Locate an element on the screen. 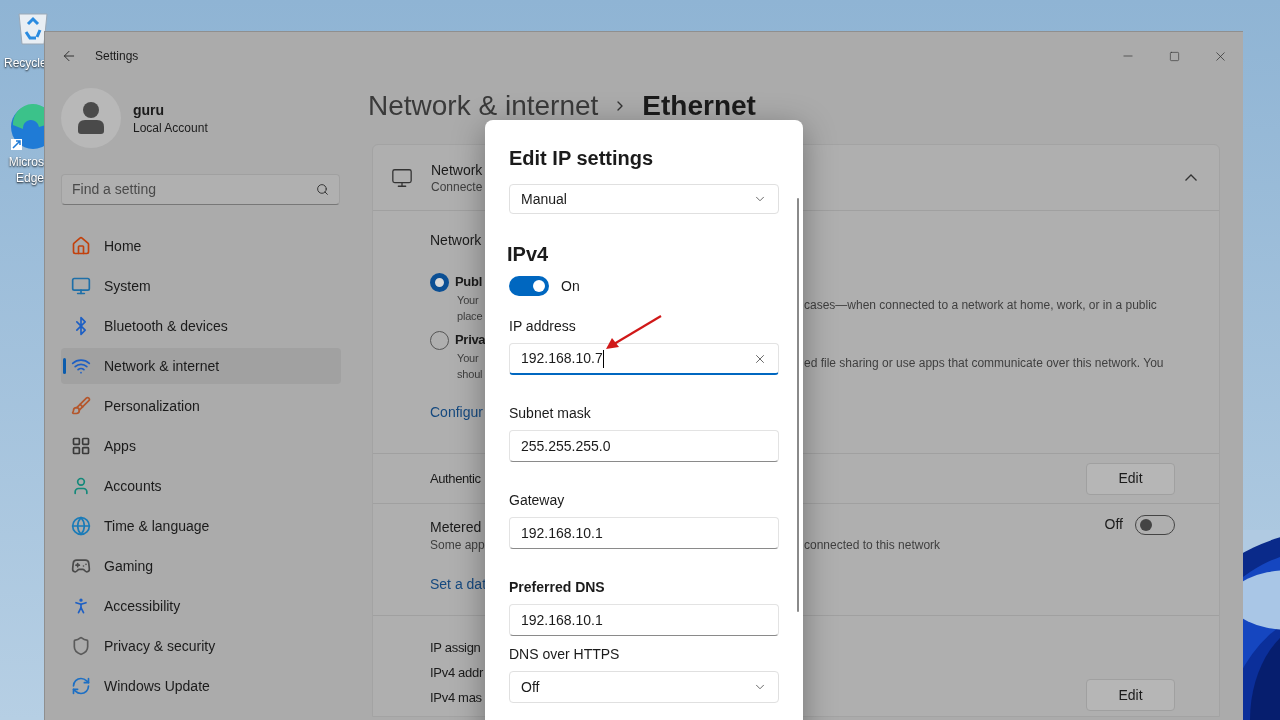 This screenshot has height=720, width=1280. option-title: Priva is located at coordinates (470, 340).